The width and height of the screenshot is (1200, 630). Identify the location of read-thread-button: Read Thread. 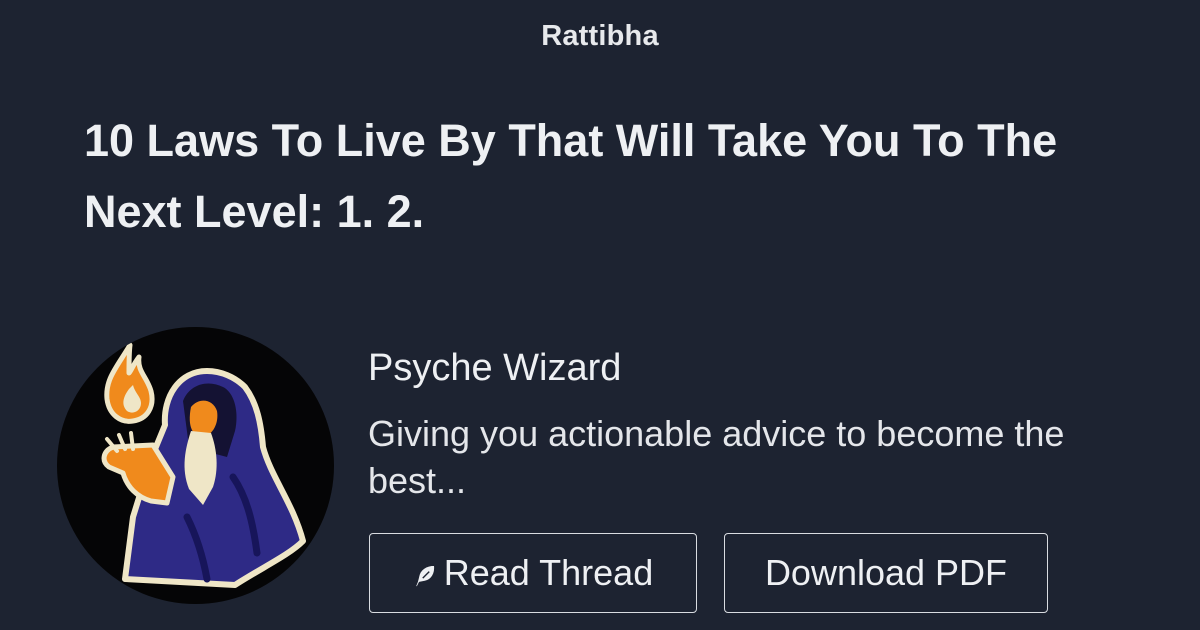
(533, 573).